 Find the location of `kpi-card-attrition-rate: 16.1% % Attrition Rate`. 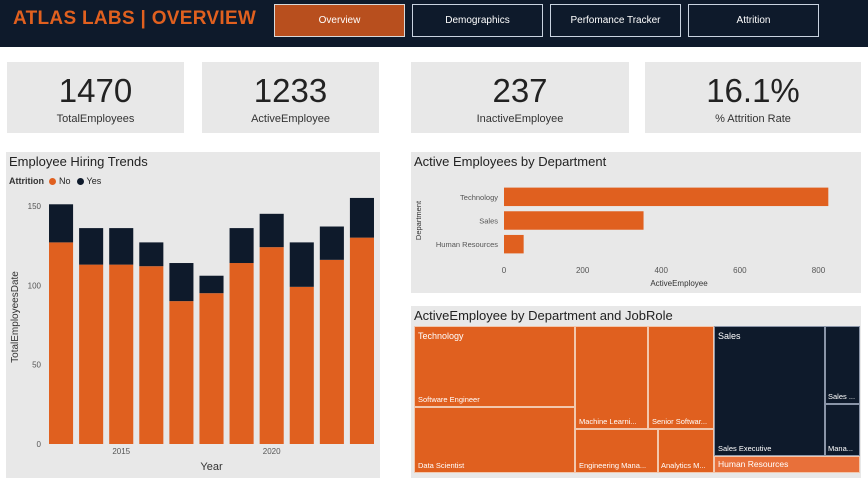

kpi-card-attrition-rate: 16.1% % Attrition Rate is located at coordinates (753, 97).